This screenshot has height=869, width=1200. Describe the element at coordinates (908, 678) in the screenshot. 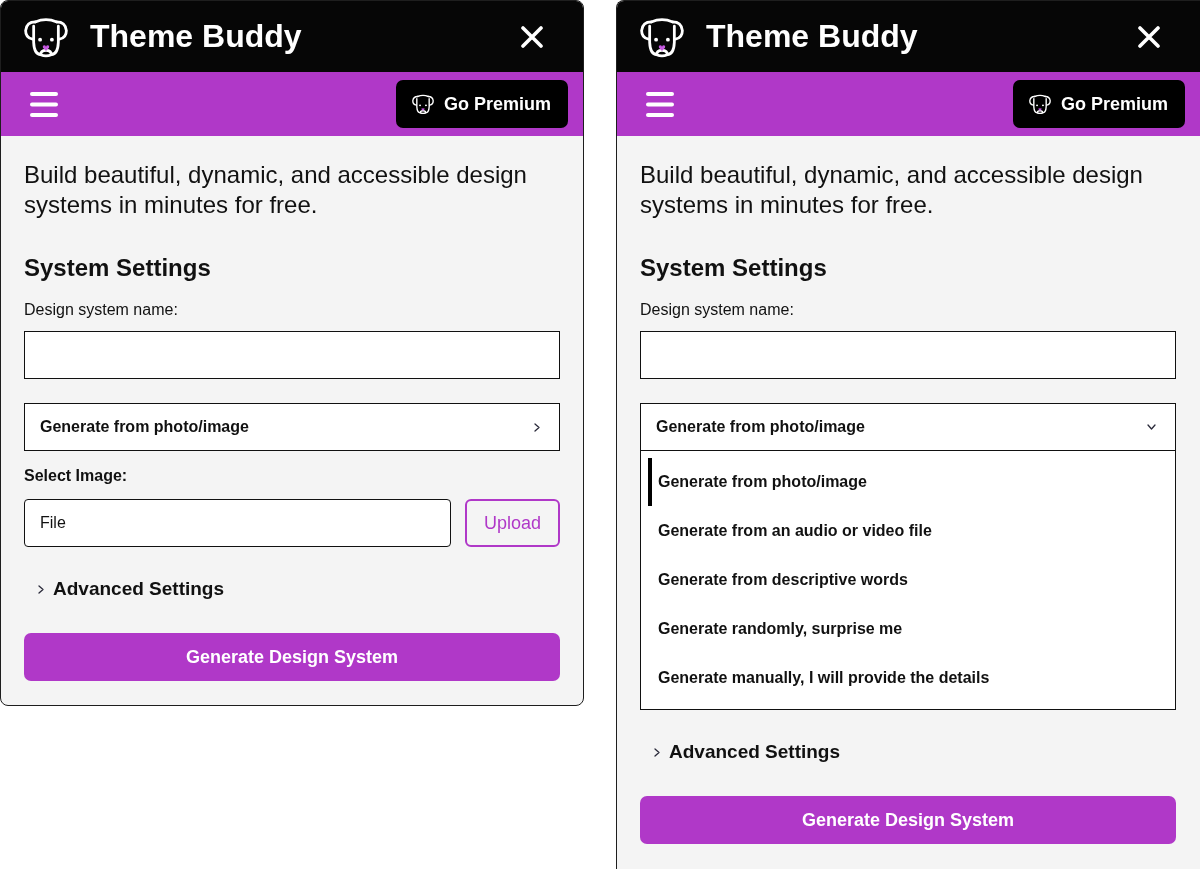

I see `dropdown-option: Generate manually, I will provide the details` at that location.